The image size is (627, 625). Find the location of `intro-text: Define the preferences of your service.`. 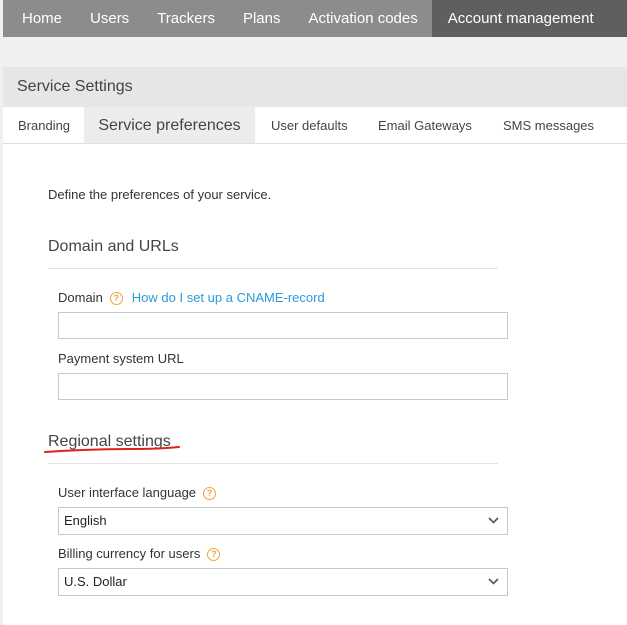

intro-text: Define the preferences of your service. is located at coordinates (160, 194).